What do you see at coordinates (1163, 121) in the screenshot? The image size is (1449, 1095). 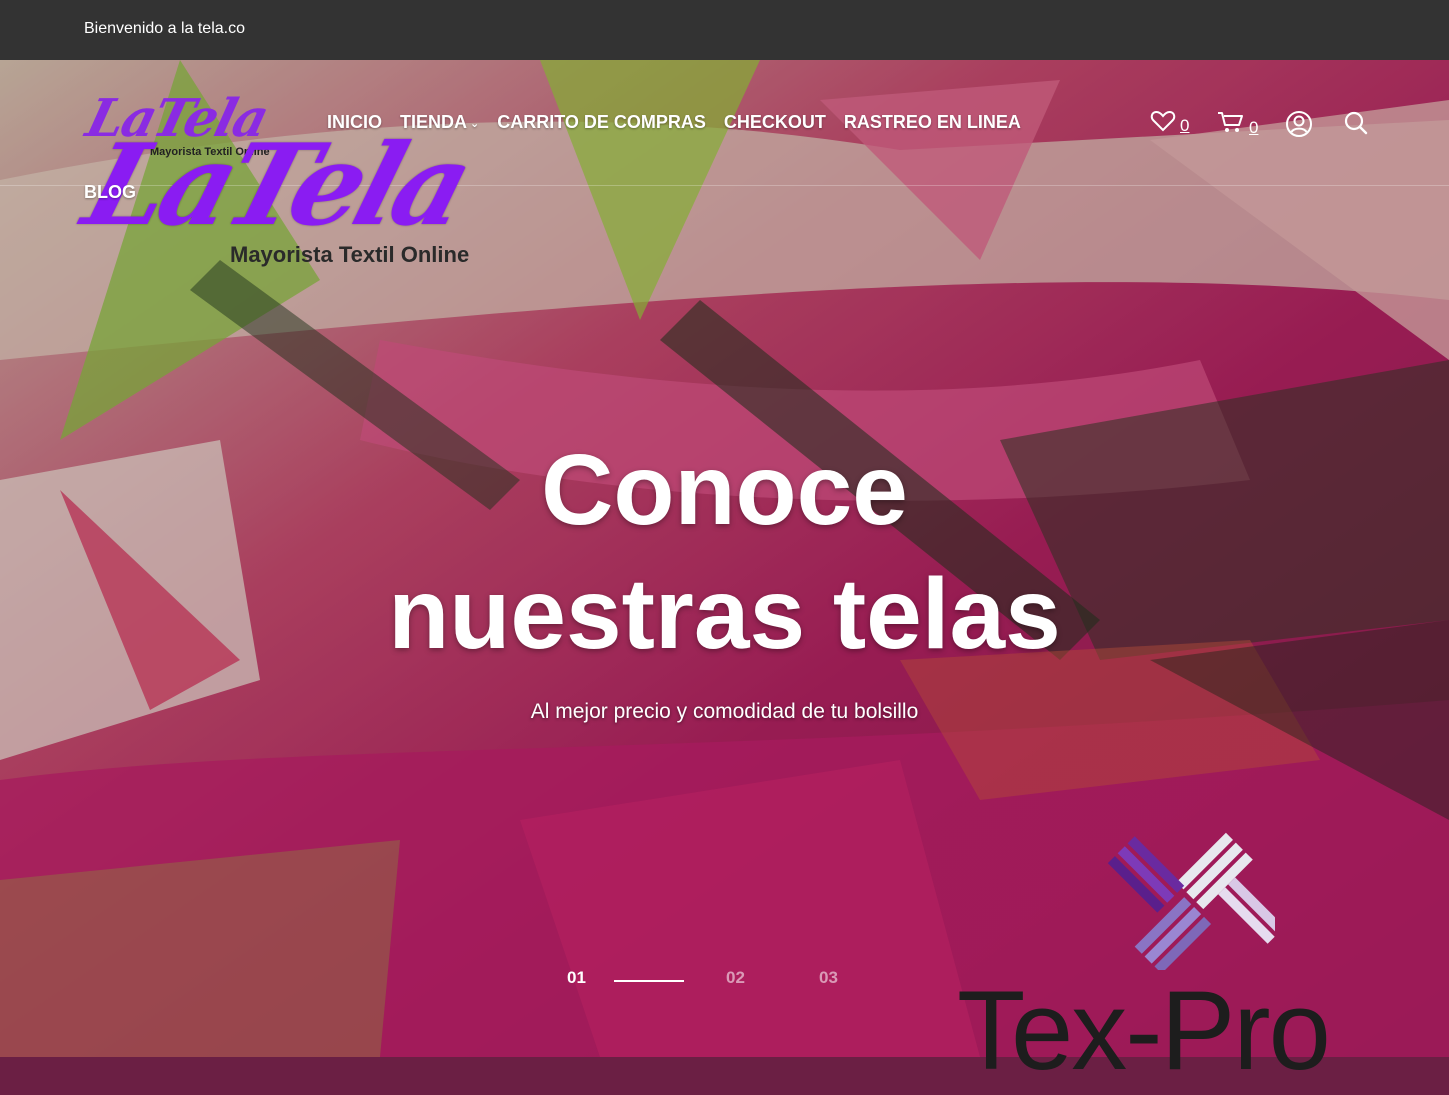 I see `heart-icon` at bounding box center [1163, 121].